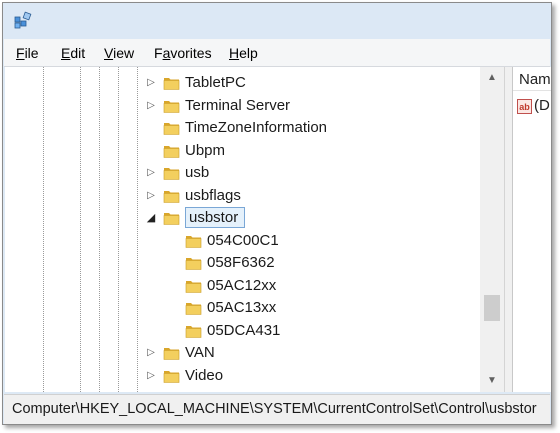 This screenshot has width=560, height=433. Describe the element at coordinates (23, 21) in the screenshot. I see `registry-editor-icon` at that location.